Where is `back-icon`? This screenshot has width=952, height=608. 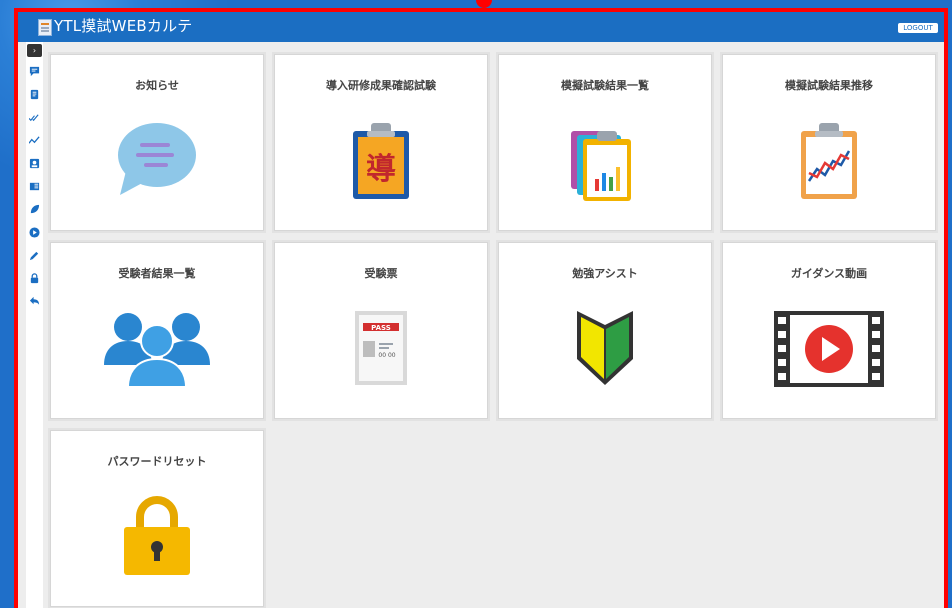 back-icon is located at coordinates (34, 300).